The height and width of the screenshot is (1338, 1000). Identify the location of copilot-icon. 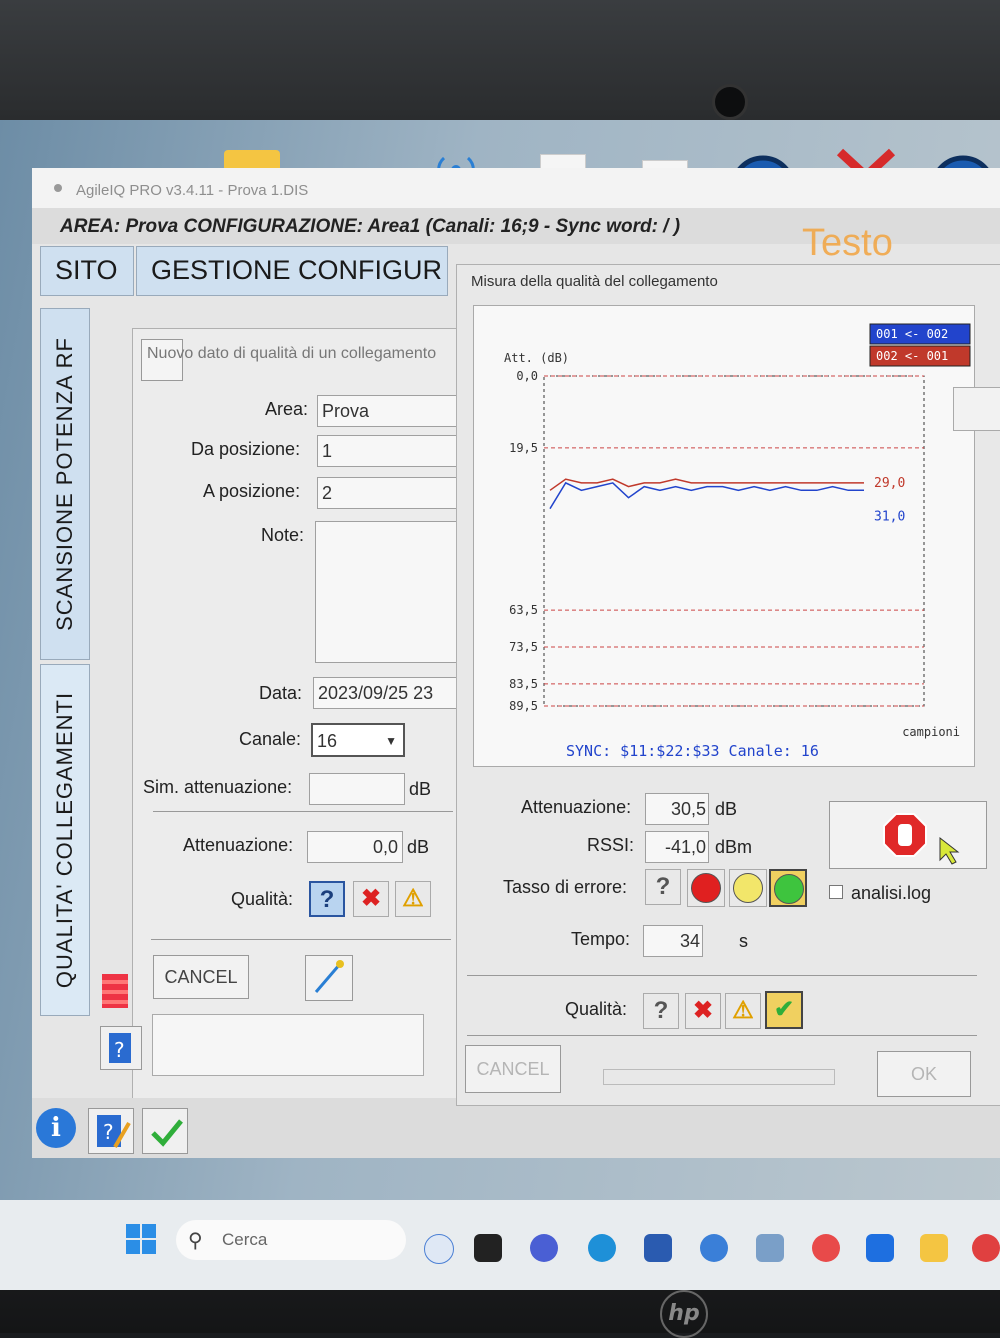
(439, 1249).